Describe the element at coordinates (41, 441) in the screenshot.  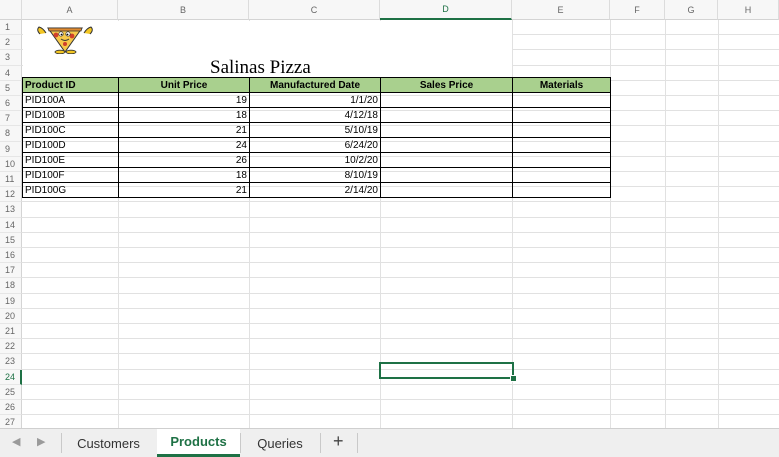
I see `next-sheet-icon: ▶` at that location.